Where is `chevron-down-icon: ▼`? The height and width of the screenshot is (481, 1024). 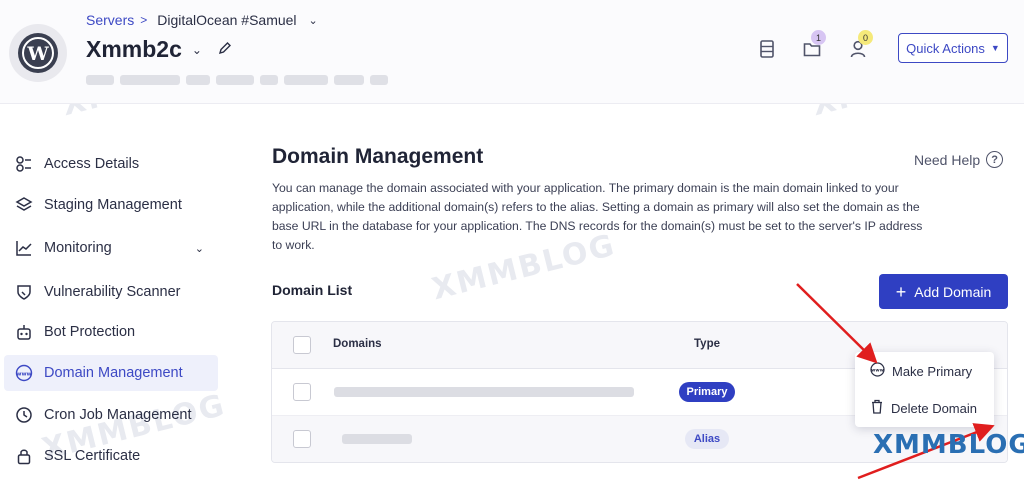 chevron-down-icon: ▼ is located at coordinates (995, 48).